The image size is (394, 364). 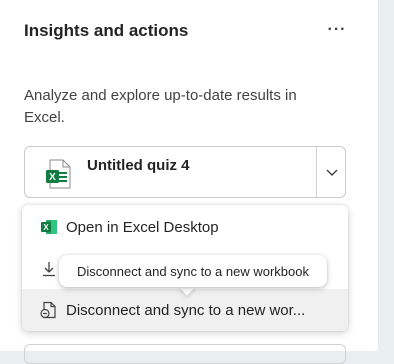 What do you see at coordinates (193, 271) in the screenshot?
I see `tooltip: Disconnect and sync to a new workbook` at bounding box center [193, 271].